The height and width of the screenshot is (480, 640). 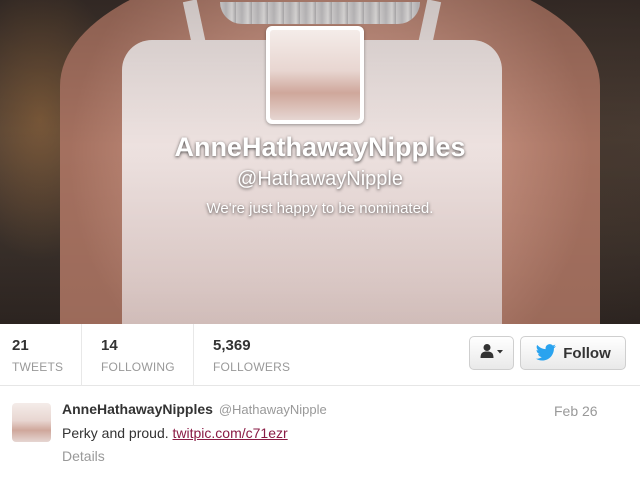 I want to click on stat-followers-label: FOLLOWERS, so click(x=252, y=367).